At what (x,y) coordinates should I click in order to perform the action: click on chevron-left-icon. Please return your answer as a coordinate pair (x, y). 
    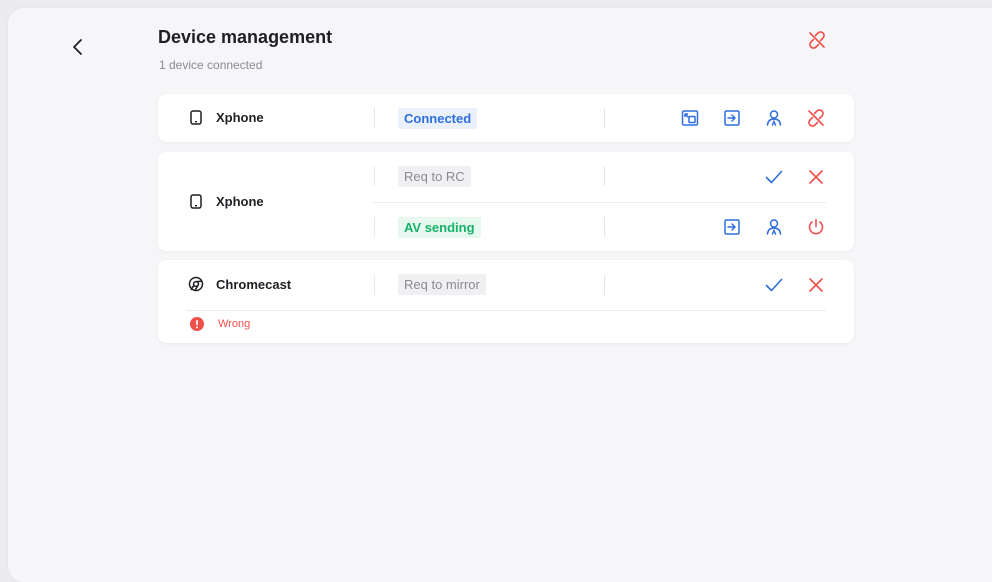
    Looking at the image, I should click on (77, 47).